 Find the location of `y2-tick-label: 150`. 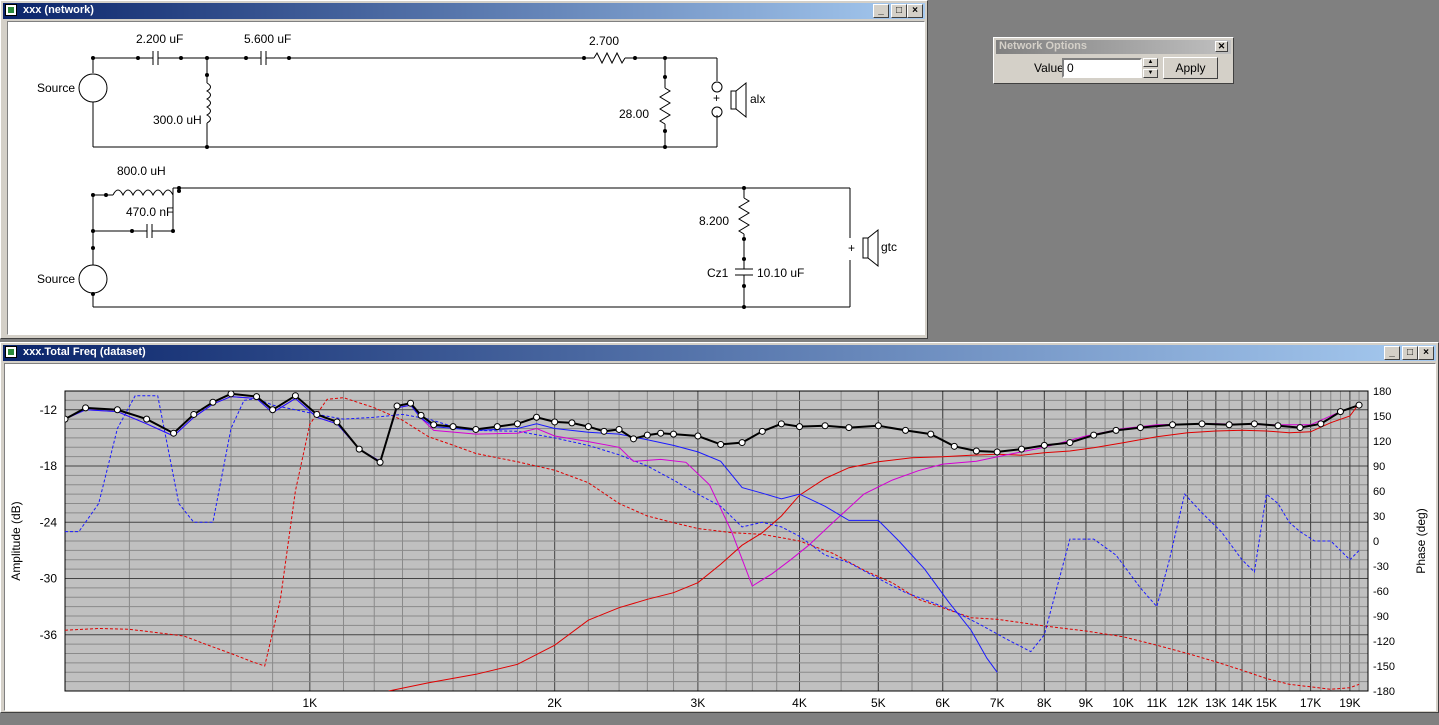

y2-tick-label: 150 is located at coordinates (1382, 417).